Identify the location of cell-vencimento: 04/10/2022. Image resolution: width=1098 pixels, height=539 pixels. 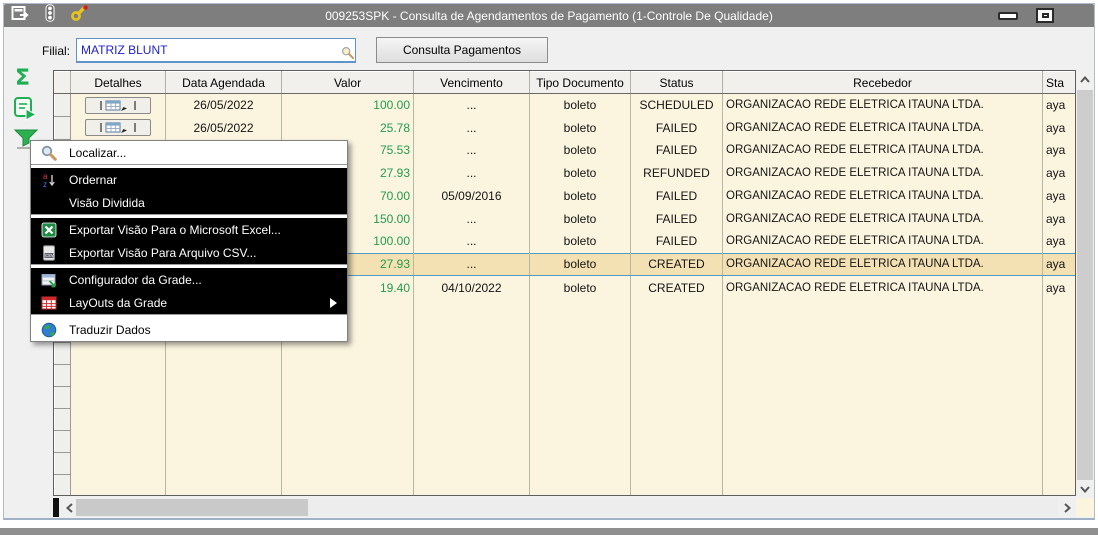
(471, 287).